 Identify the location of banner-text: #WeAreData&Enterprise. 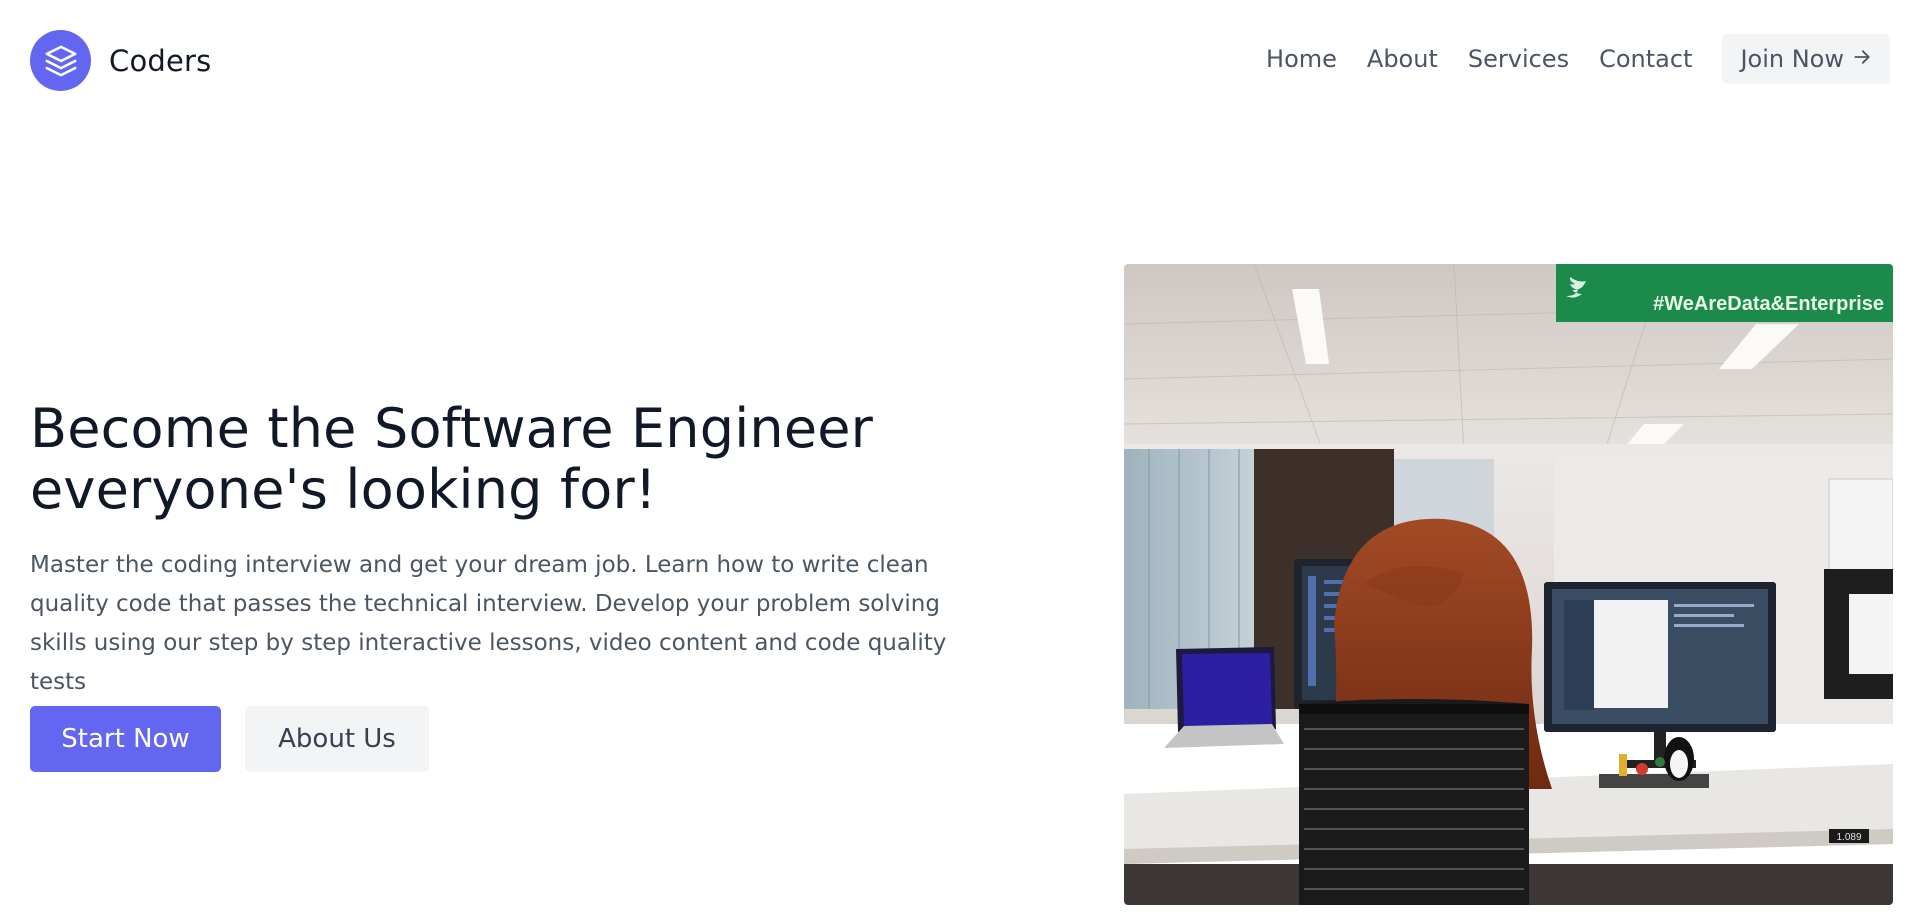
(1768, 304).